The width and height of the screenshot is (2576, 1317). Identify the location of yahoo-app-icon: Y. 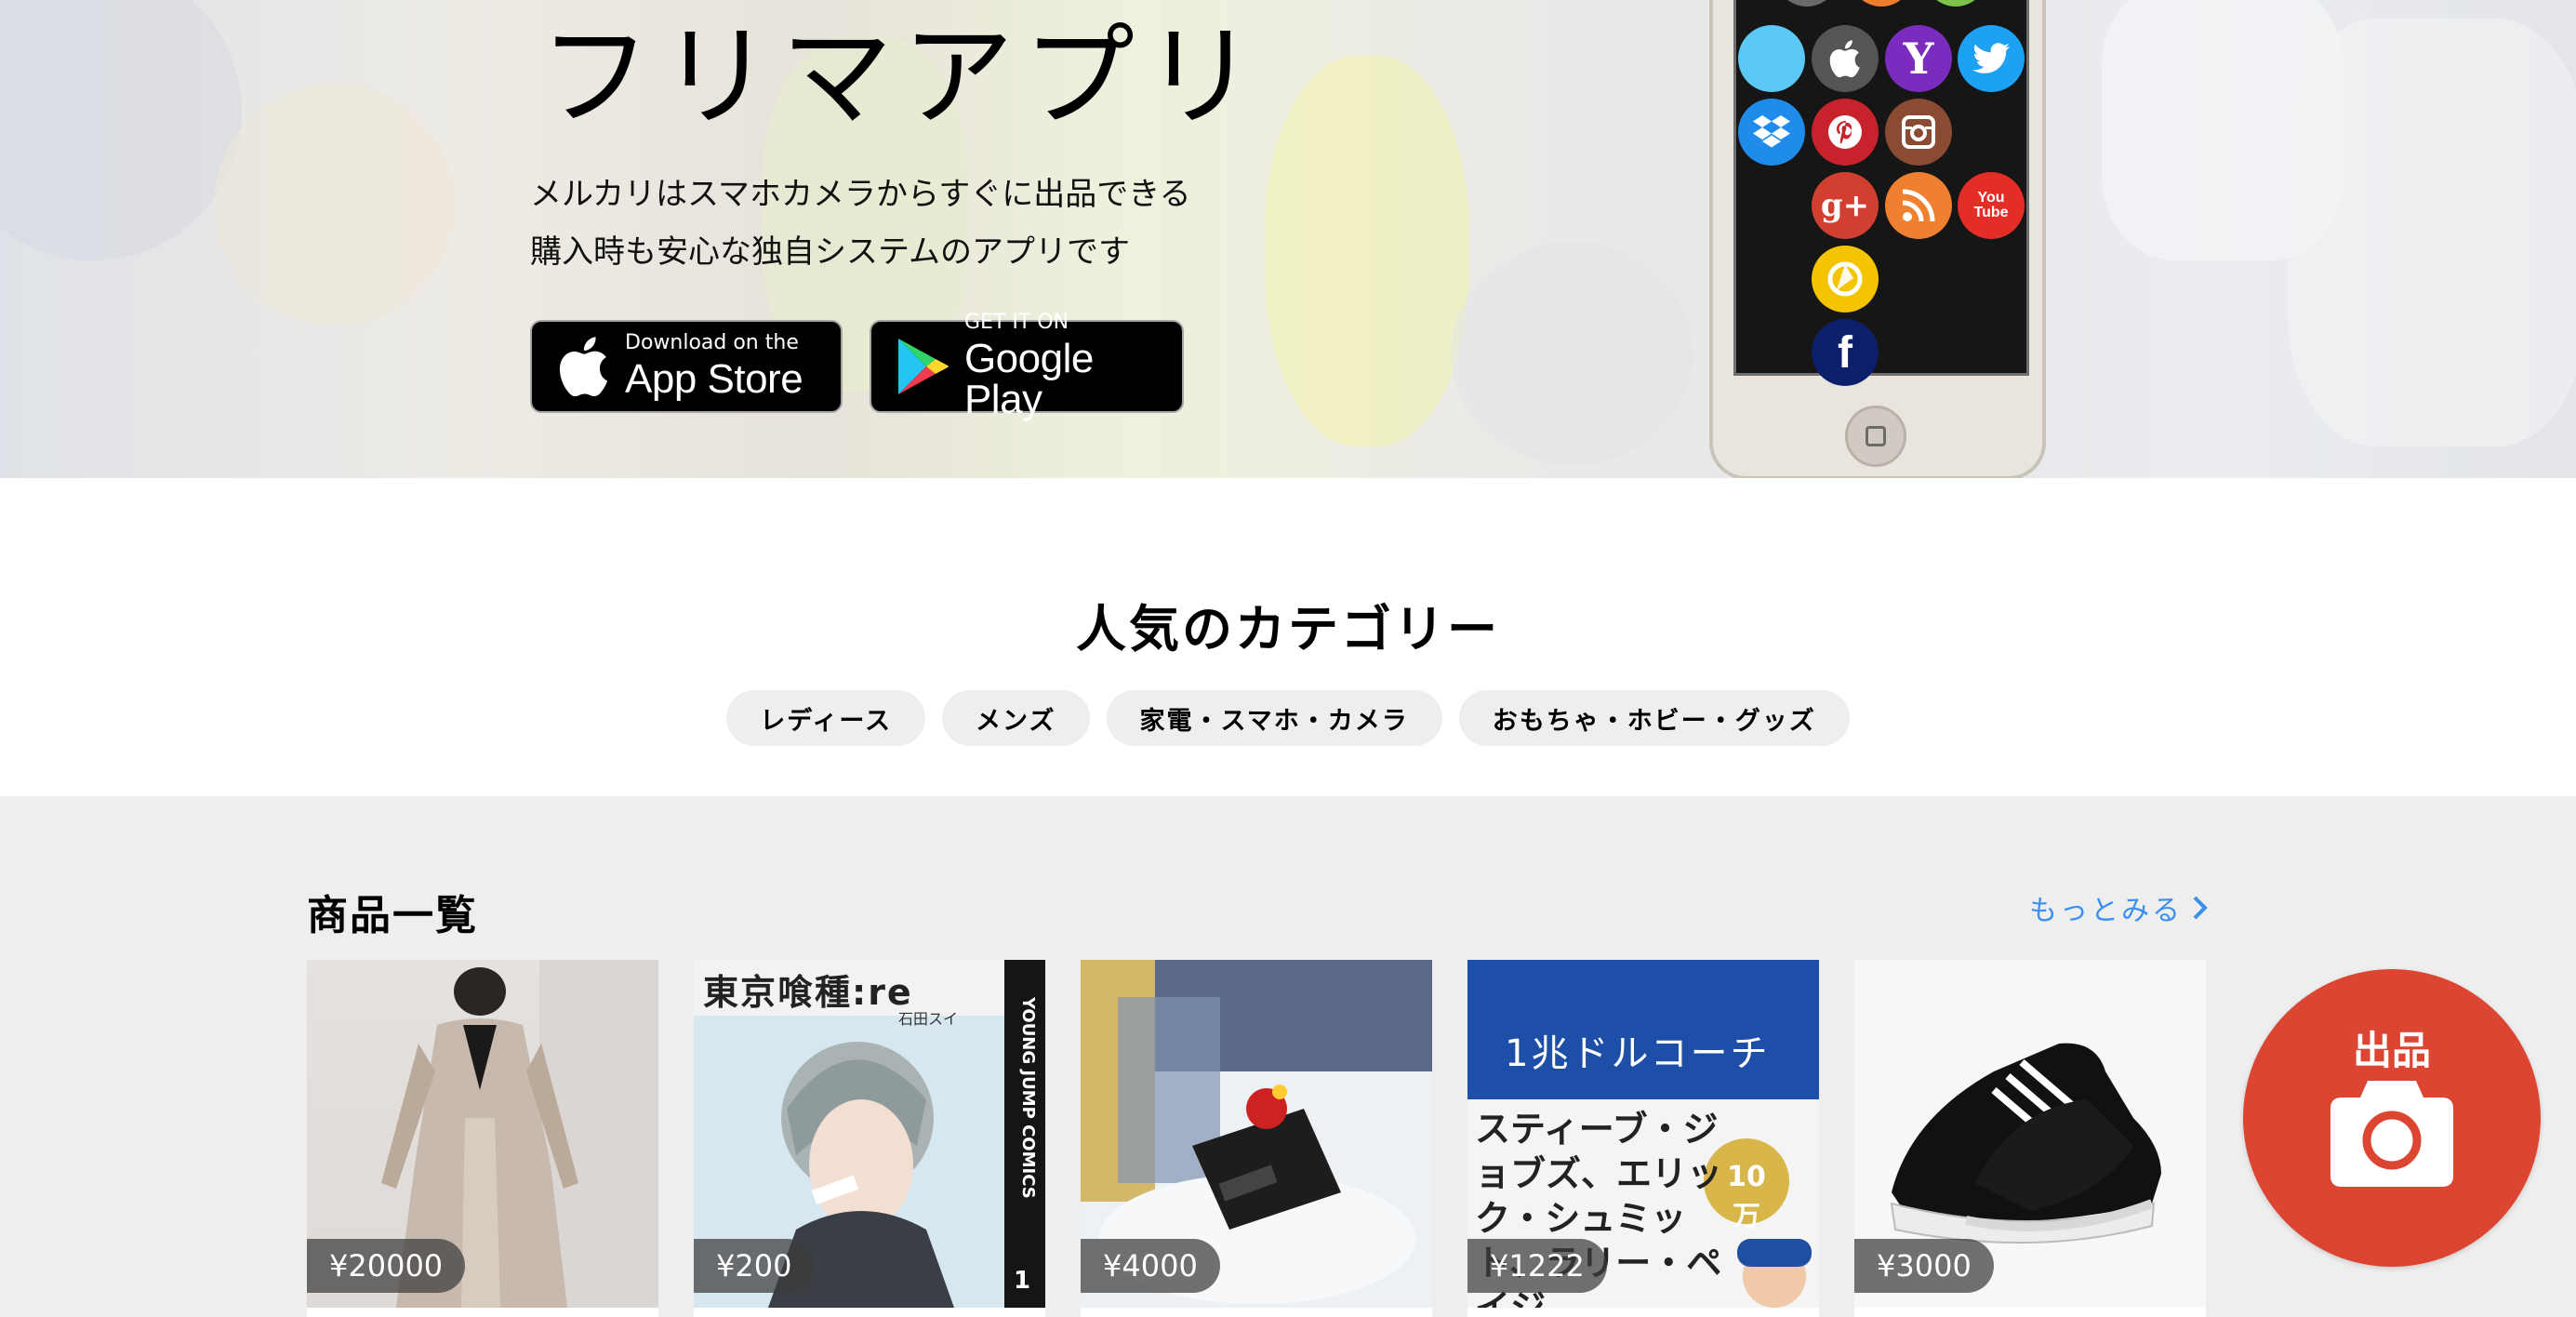
(1918, 58).